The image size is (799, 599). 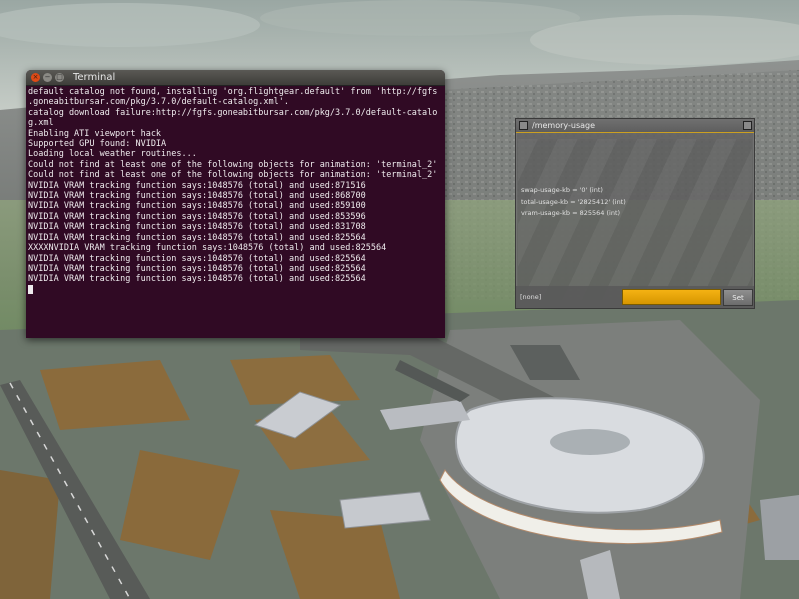 What do you see at coordinates (738, 297) in the screenshot?
I see `set-button: Set` at bounding box center [738, 297].